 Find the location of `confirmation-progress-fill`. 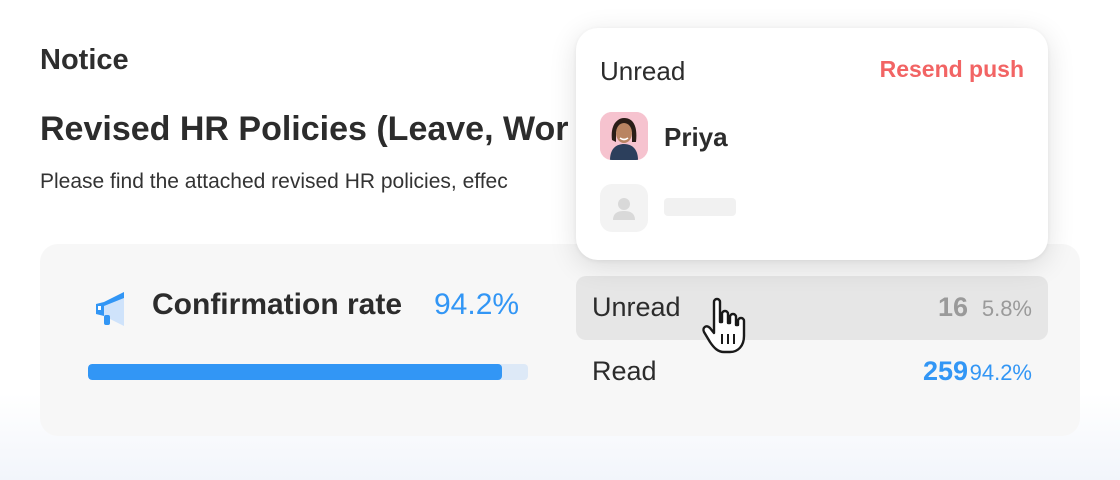

confirmation-progress-fill is located at coordinates (295, 372).